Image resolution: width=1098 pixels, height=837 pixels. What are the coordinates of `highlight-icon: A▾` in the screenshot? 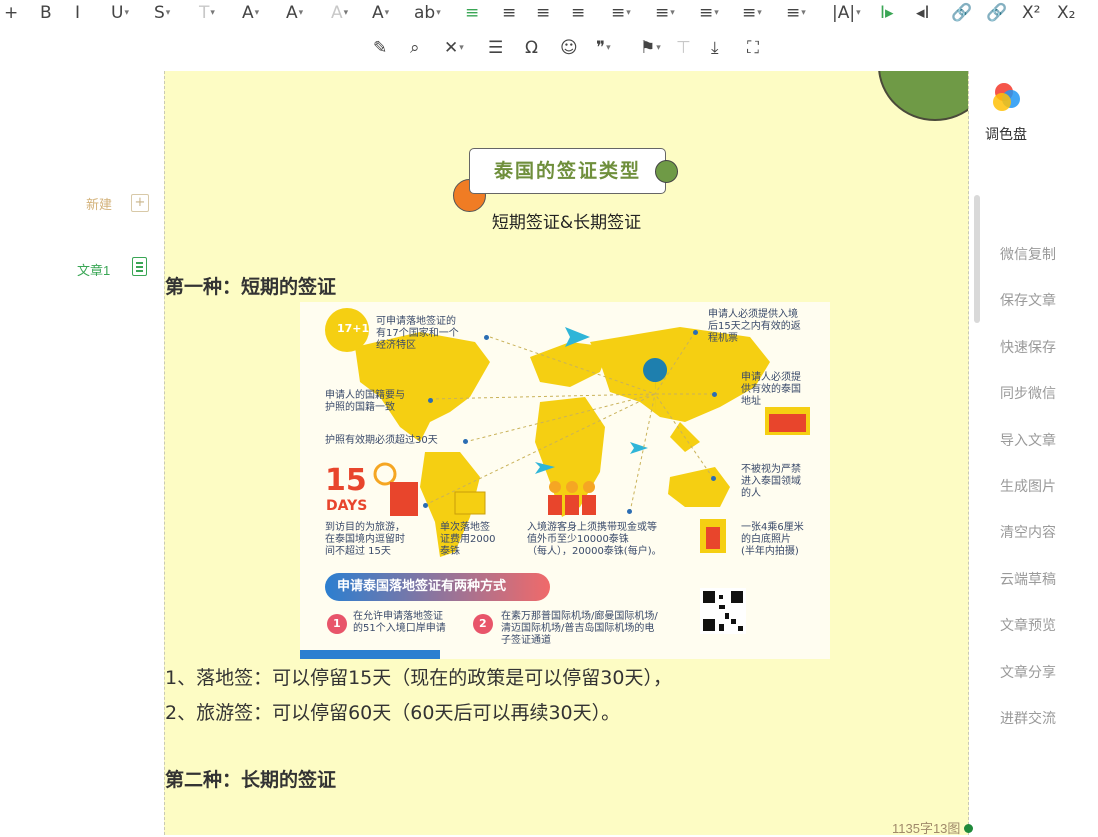 It's located at (339, 13).